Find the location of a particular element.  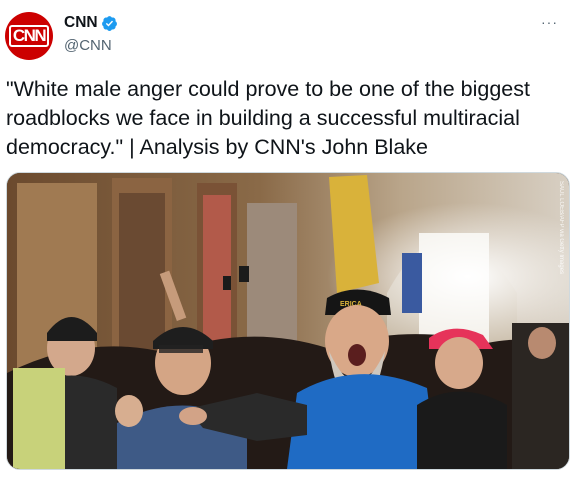

ellipsis-icon: ··· is located at coordinates (549, 22).